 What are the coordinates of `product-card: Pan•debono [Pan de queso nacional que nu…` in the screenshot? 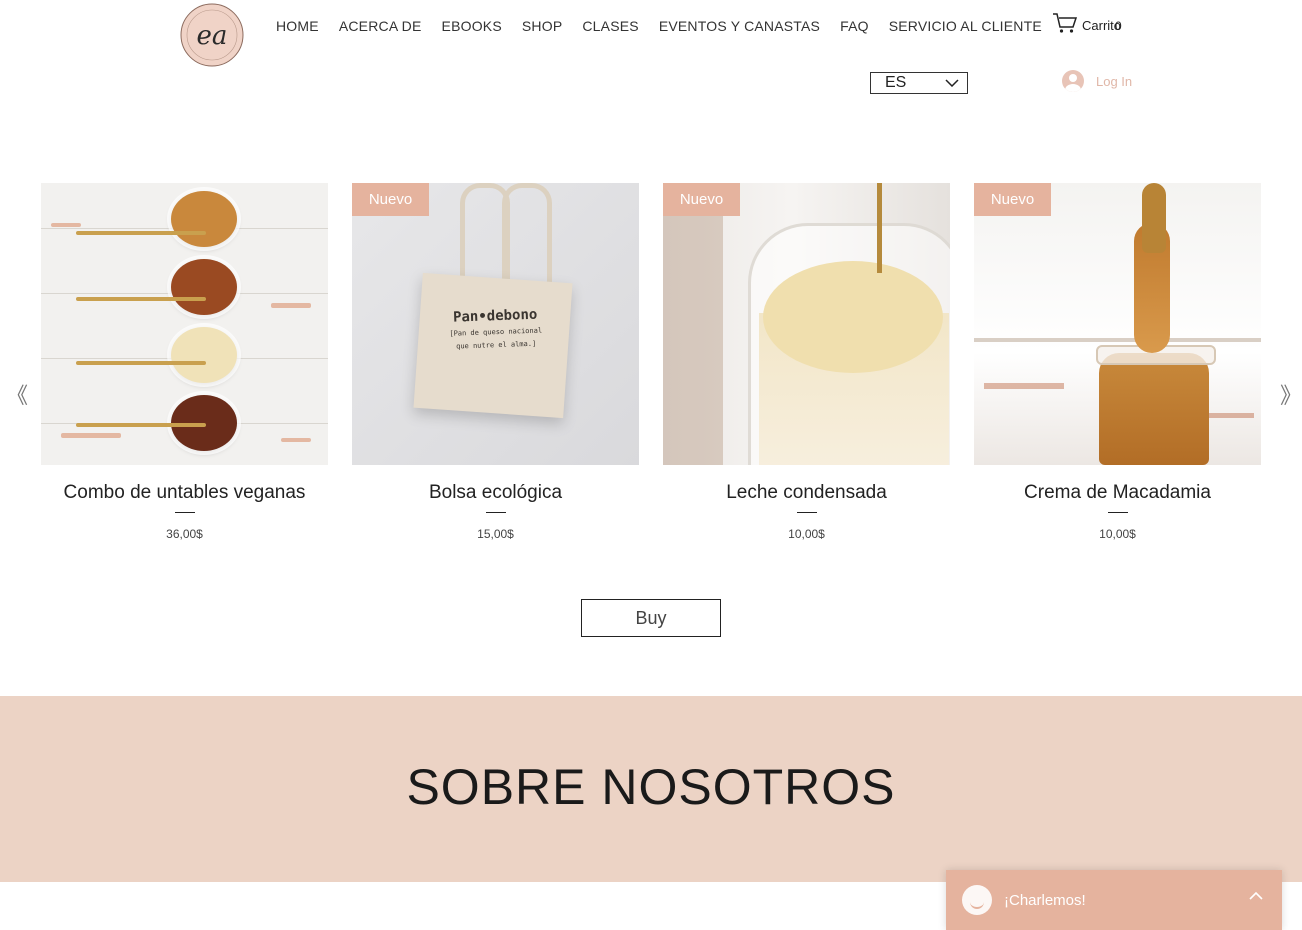 It's located at (495, 368).